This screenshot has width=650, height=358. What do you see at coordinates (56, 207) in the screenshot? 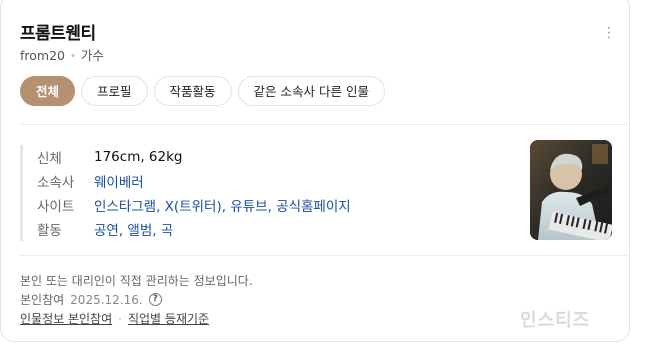
I see `info-key-site: 사이트` at bounding box center [56, 207].